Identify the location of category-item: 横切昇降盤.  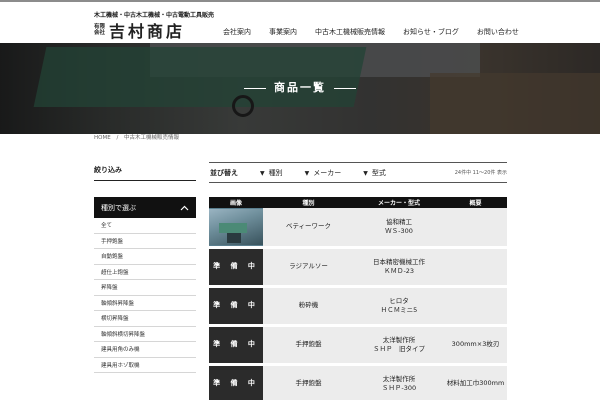
(145, 319).